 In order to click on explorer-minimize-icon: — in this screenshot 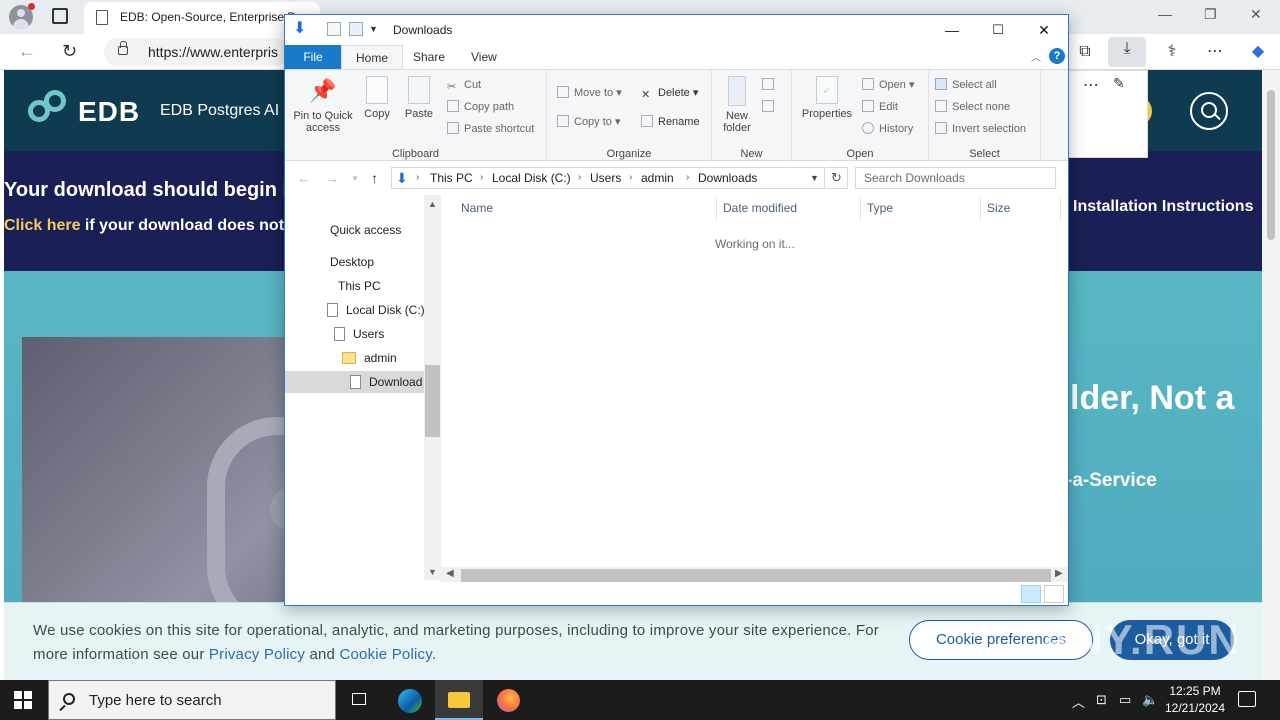, I will do `click(952, 30)`.